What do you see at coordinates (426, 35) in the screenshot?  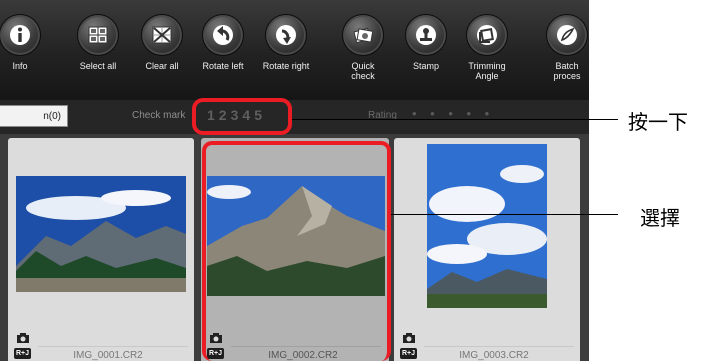 I see `stamp-icon` at bounding box center [426, 35].